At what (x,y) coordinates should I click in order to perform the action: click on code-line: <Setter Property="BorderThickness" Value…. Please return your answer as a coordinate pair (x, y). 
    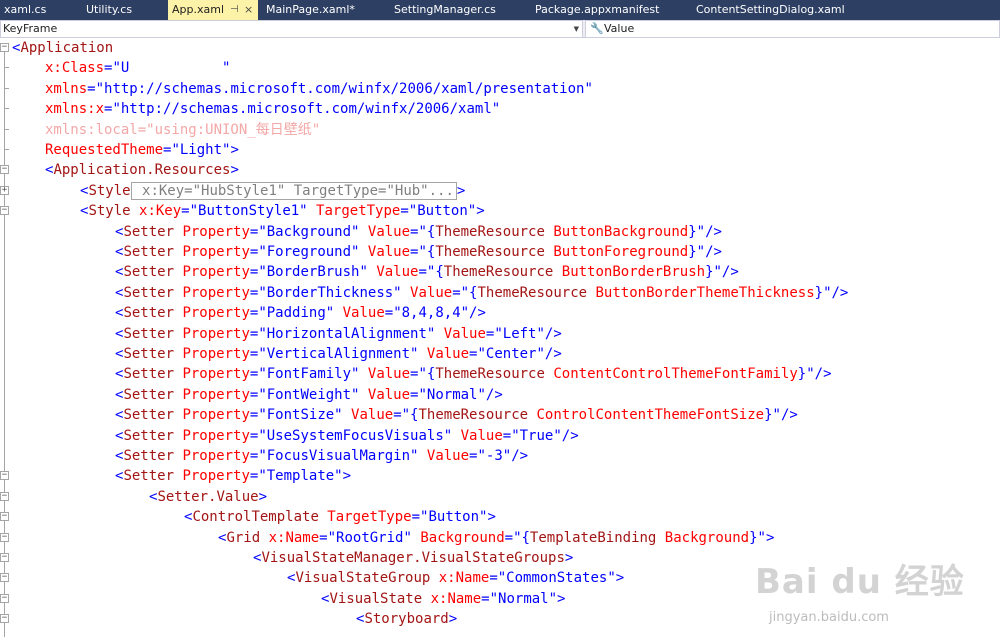
    Looking at the image, I should click on (500, 293).